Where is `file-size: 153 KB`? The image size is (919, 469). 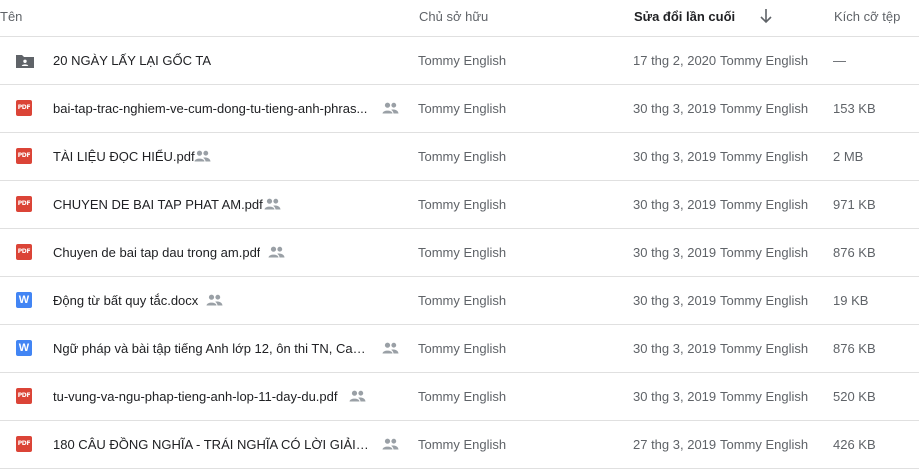
file-size: 153 KB is located at coordinates (854, 108).